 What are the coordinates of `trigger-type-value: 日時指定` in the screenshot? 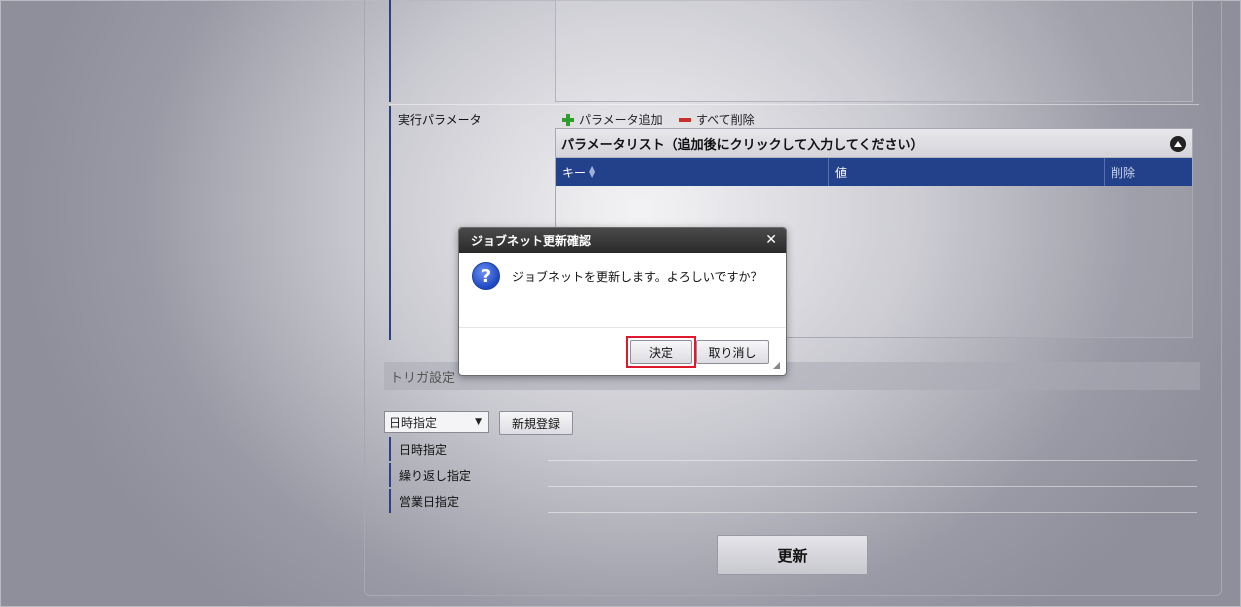 It's located at (413, 422).